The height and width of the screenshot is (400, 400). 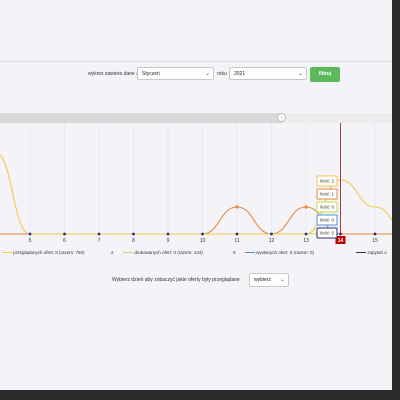 What do you see at coordinates (168, 241) in the screenshot?
I see `x-tick-label: 9` at bounding box center [168, 241].